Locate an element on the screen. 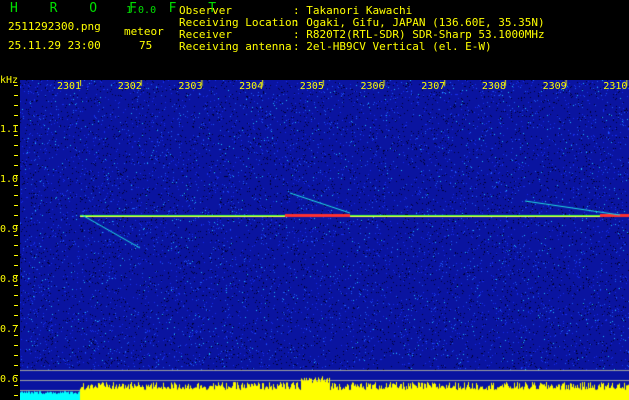 The image size is (629, 400). x-tick-label: 2310 is located at coordinates (615, 86).